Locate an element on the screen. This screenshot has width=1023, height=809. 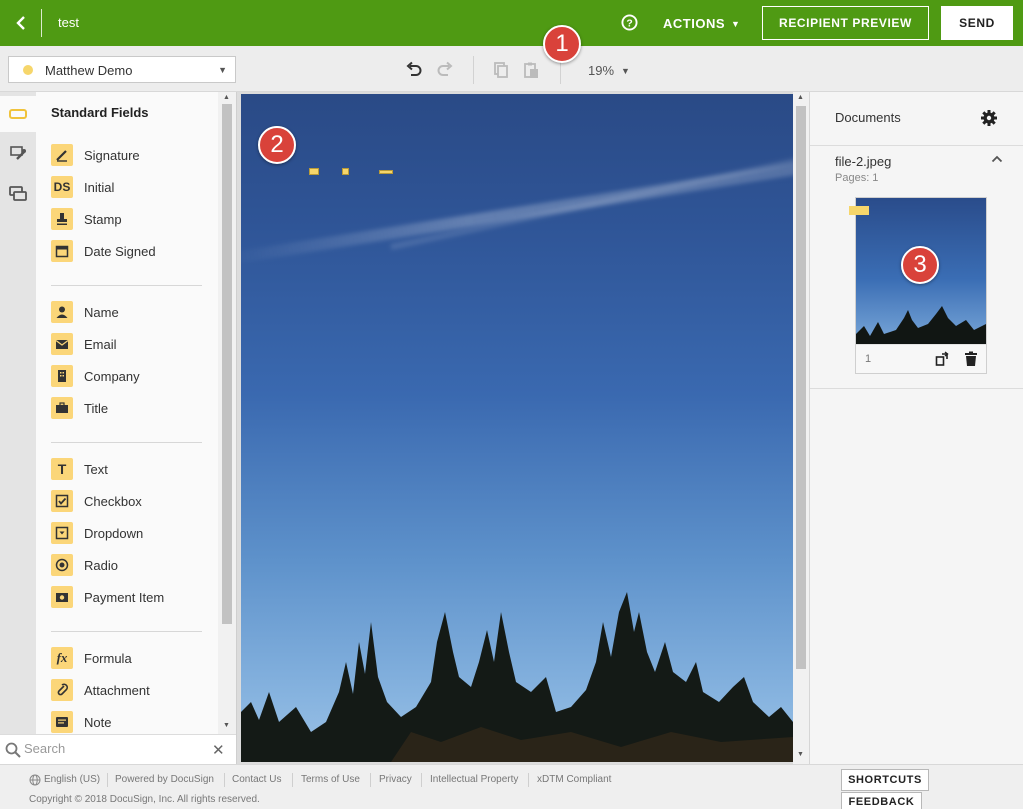
chevron-up-icon is located at coordinates (997, 159).